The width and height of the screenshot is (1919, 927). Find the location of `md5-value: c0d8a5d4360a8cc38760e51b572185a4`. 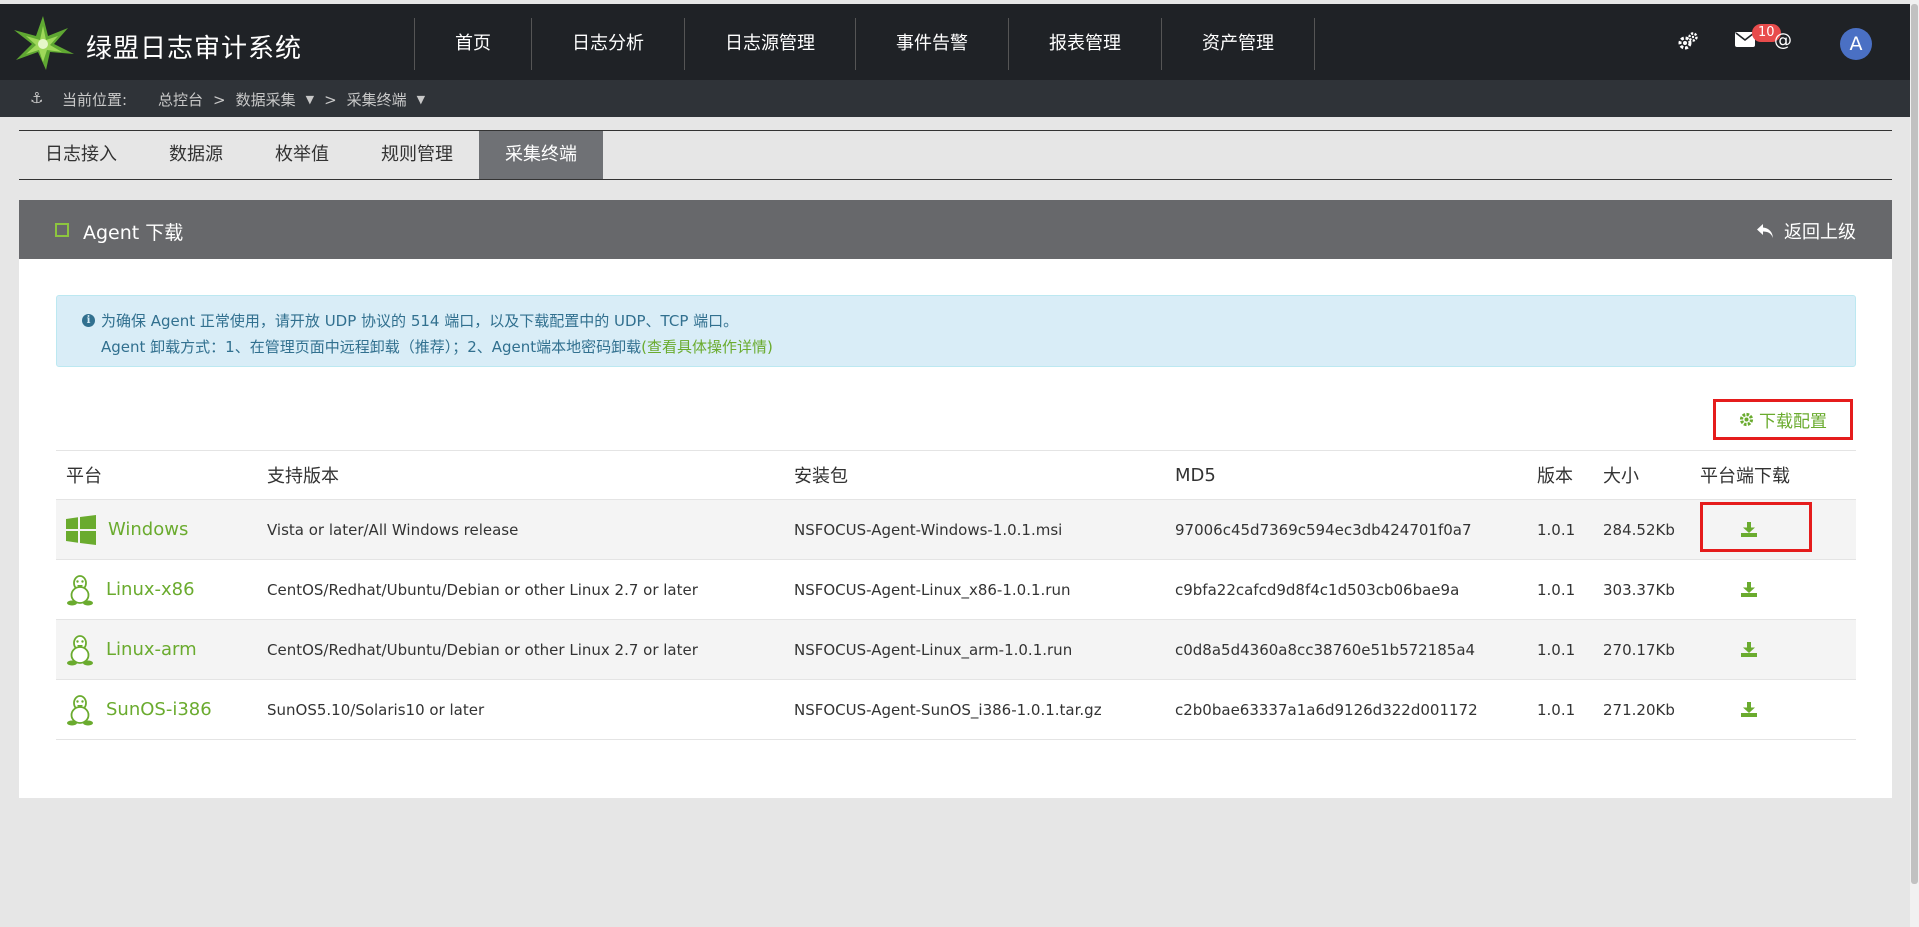

md5-value: c0d8a5d4360a8cc38760e51b572185a4 is located at coordinates (1325, 649).